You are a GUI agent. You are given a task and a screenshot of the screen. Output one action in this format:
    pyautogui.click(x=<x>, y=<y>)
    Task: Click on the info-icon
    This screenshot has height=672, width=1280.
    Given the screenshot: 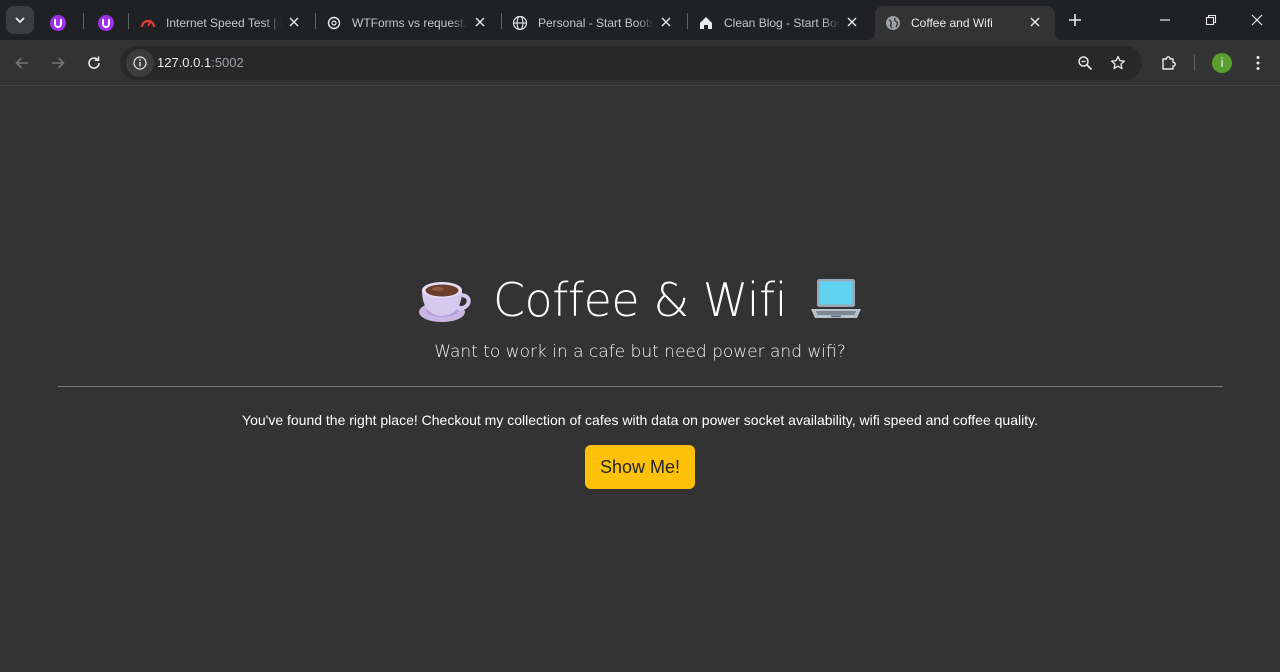 What is the action you would take?
    pyautogui.click(x=140, y=63)
    